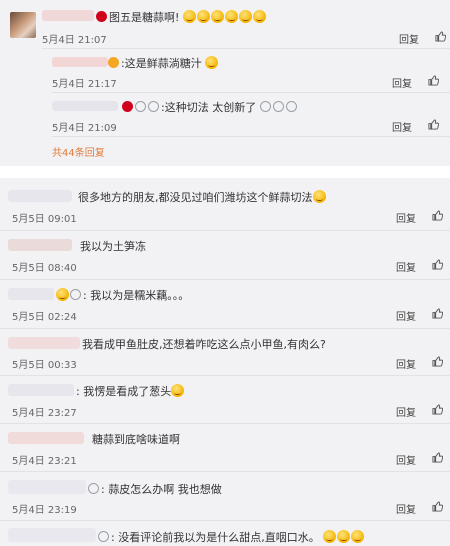 This screenshot has width=450, height=546. What do you see at coordinates (122, 295) in the screenshot?
I see `comment-text: : 我以为是糯米藕。。。` at bounding box center [122, 295].